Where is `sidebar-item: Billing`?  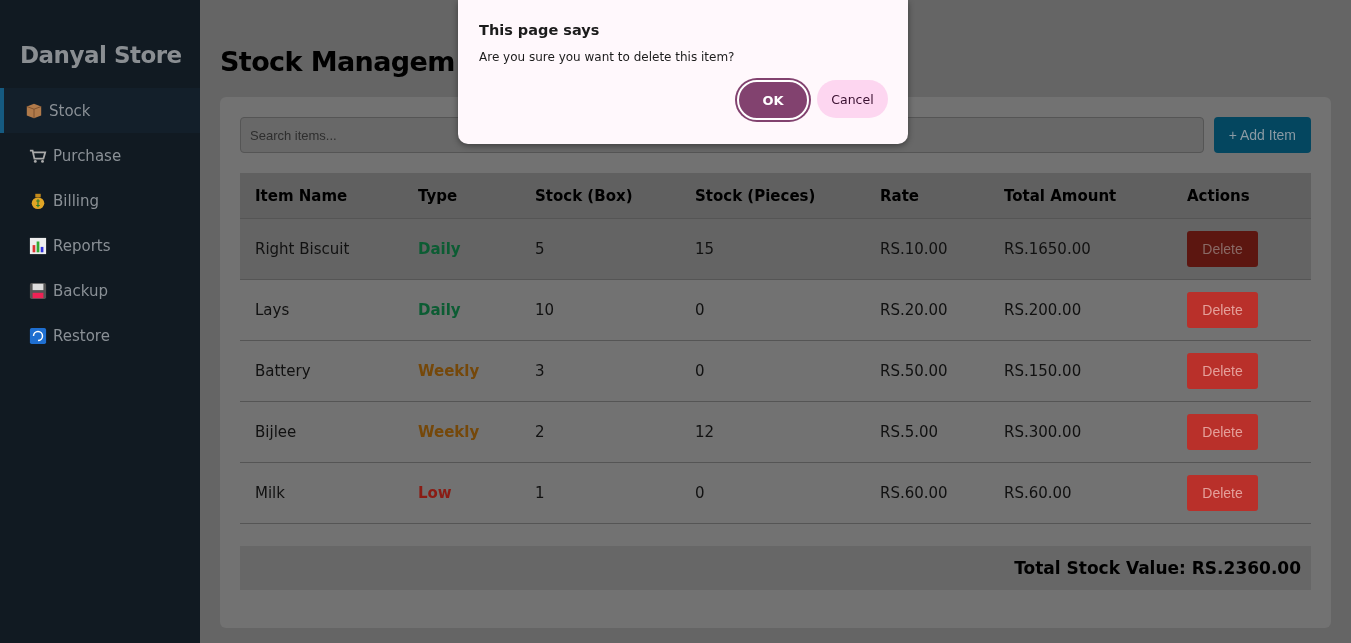 sidebar-item: Billing is located at coordinates (100, 200).